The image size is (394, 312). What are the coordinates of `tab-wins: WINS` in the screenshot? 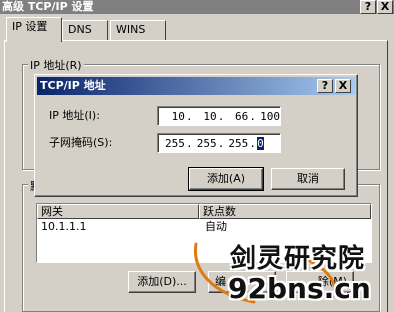 It's located at (138, 30).